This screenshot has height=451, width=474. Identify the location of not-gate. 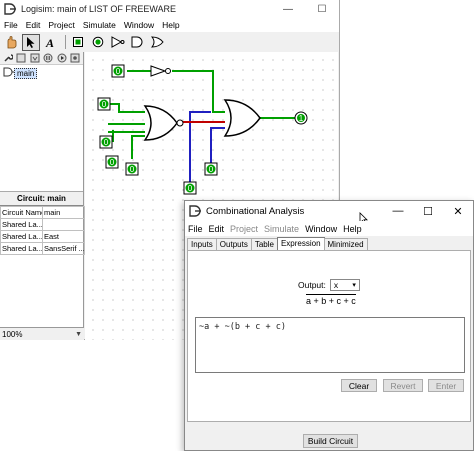
(160, 71).